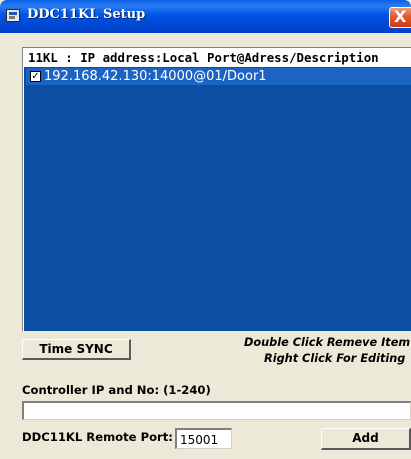 This screenshot has width=411, height=459. I want to click on remote-port-input, so click(203, 438).